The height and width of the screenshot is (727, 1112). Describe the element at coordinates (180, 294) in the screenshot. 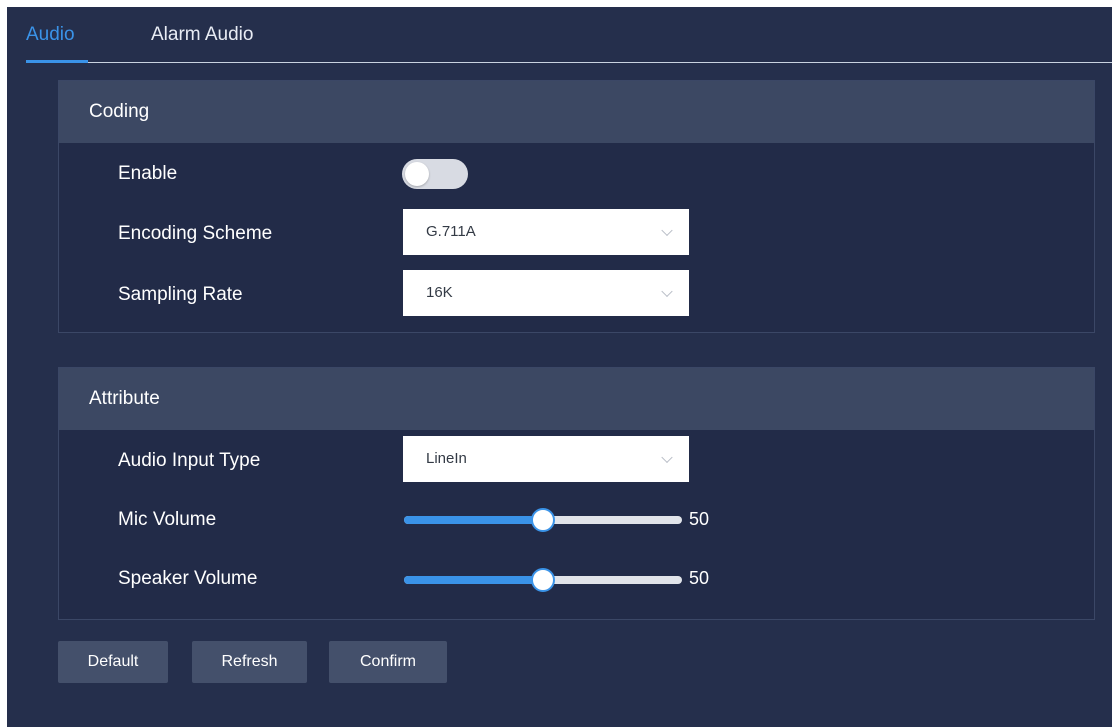

I see `sampling-rate-label: Sampling Rate` at that location.